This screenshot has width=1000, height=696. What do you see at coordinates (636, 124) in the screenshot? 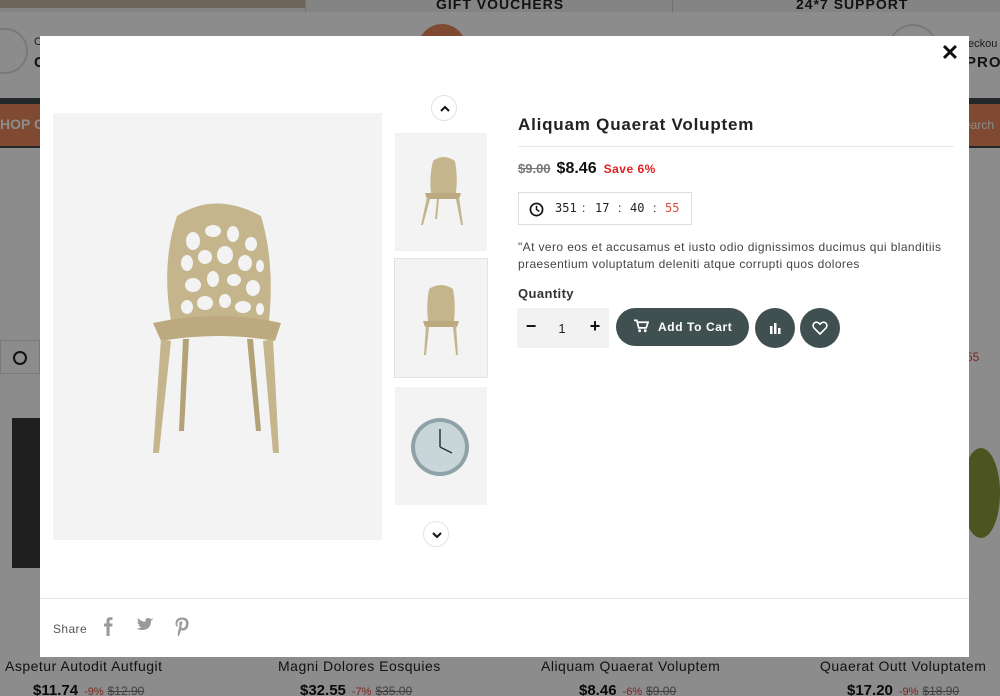
I see `product-title: Aliquam Quaerat Voluptem` at bounding box center [636, 124].